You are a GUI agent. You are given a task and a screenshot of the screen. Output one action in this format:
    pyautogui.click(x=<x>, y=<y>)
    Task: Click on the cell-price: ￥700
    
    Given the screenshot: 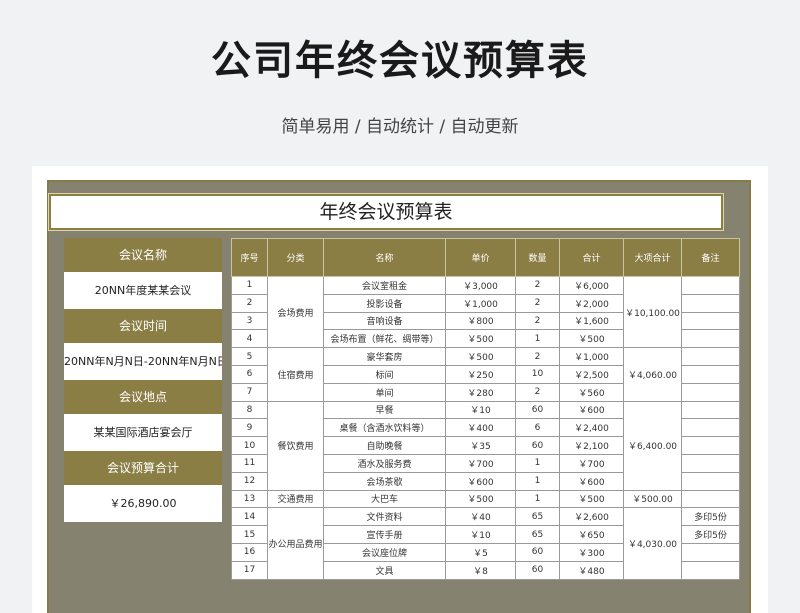 What is the action you would take?
    pyautogui.click(x=480, y=463)
    